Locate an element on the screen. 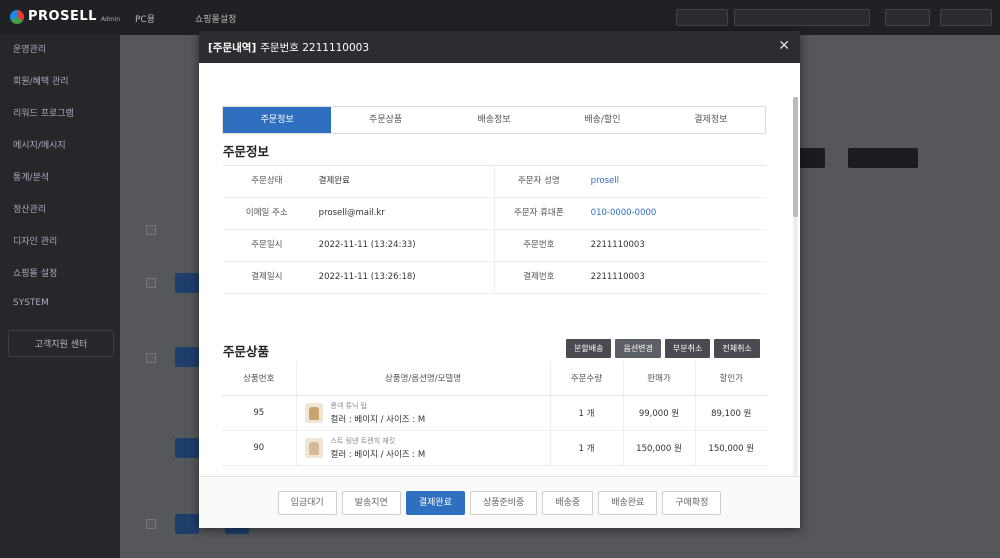 This screenshot has height=558, width=1000. product-price: 99,000 원 is located at coordinates (659, 413).